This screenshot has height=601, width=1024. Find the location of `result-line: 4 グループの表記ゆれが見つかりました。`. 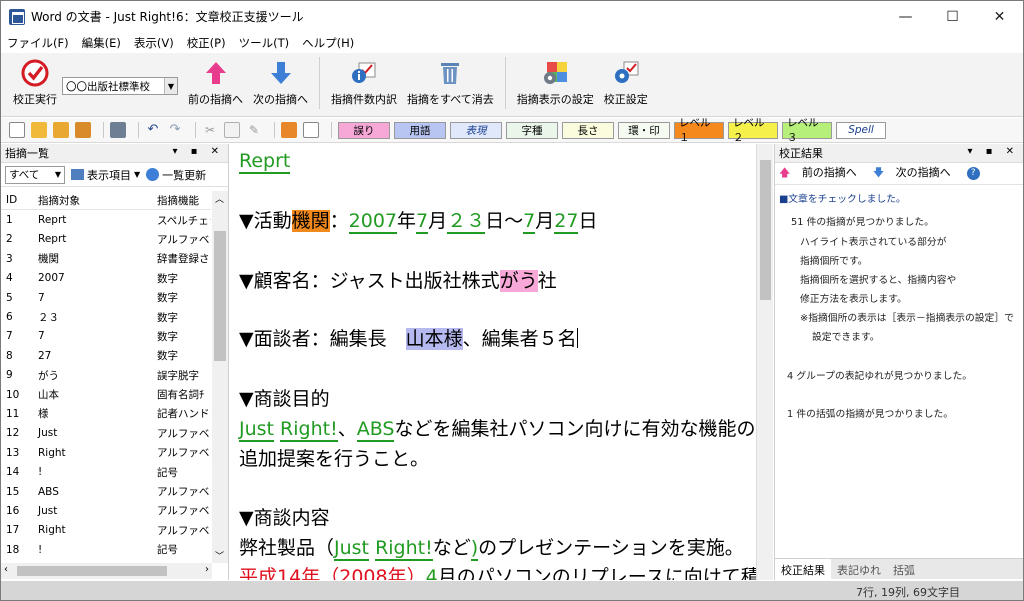

result-line: 4 グループの表記ゆれが見つかりました。 is located at coordinates (879, 375).